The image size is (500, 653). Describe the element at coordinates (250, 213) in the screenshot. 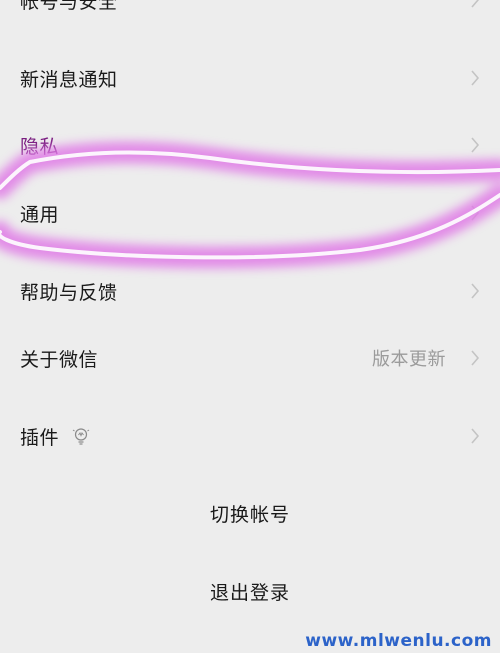

I see `settings-item-general: 通用` at that location.